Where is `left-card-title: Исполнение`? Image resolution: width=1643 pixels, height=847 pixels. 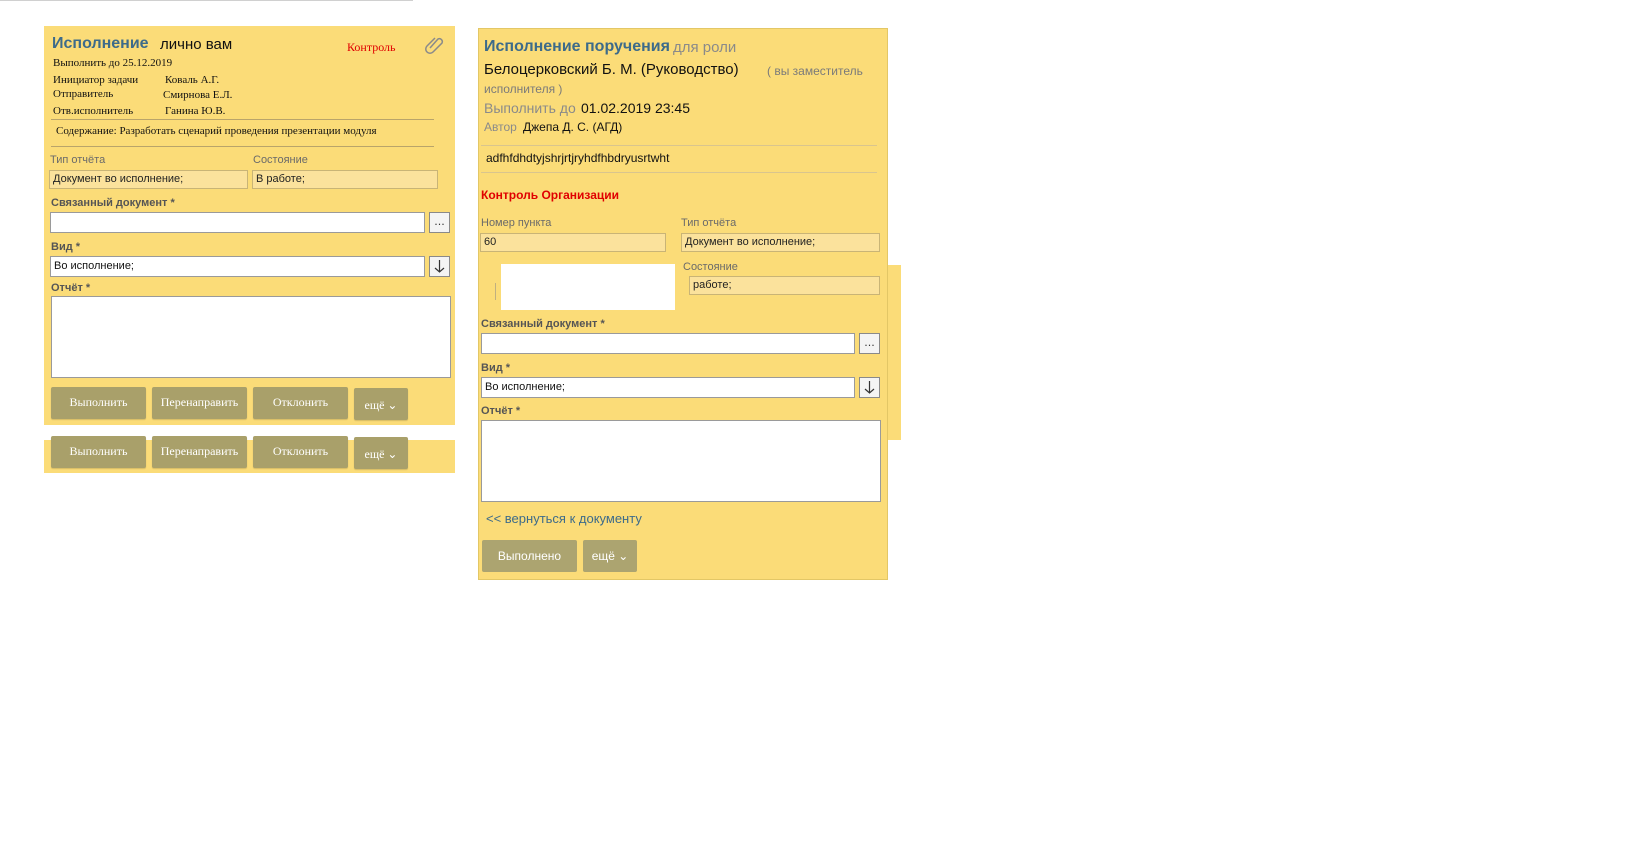
left-card-title: Исполнение is located at coordinates (100, 43).